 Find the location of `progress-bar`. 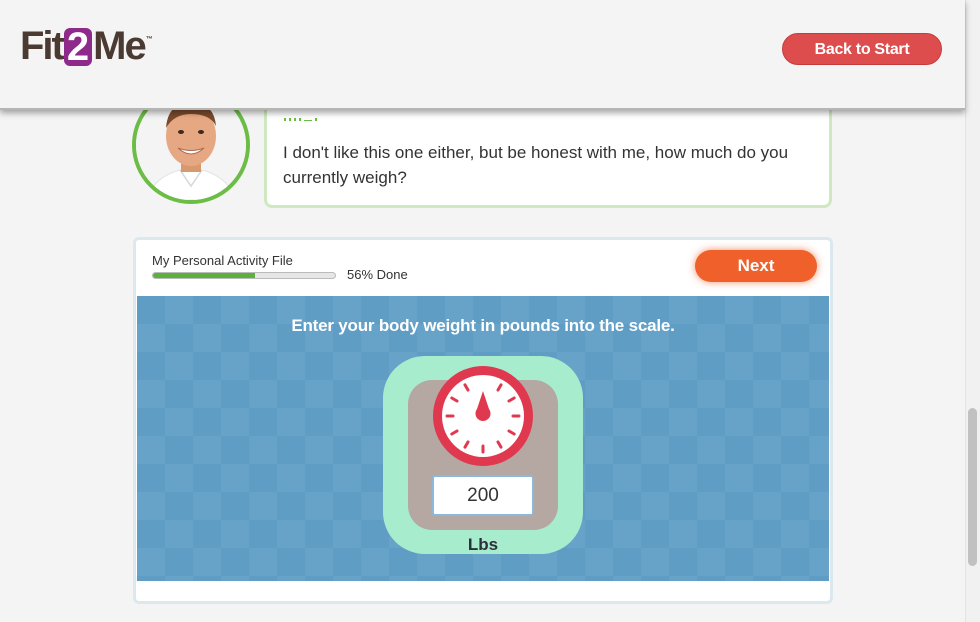

progress-bar is located at coordinates (244, 275).